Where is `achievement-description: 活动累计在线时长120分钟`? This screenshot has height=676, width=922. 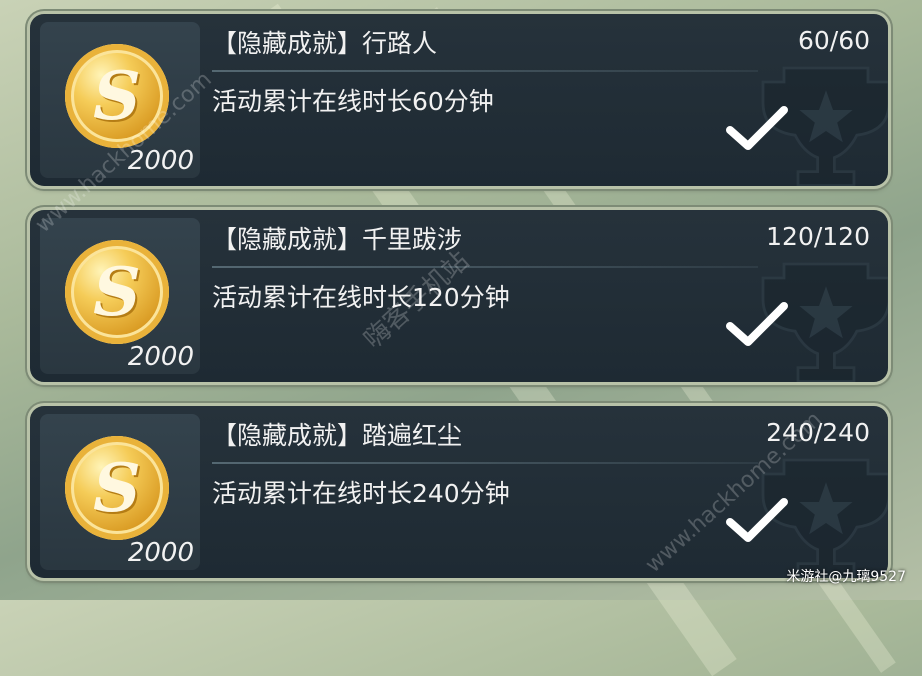 achievement-description: 活动累计在线时长120分钟 is located at coordinates (361, 297).